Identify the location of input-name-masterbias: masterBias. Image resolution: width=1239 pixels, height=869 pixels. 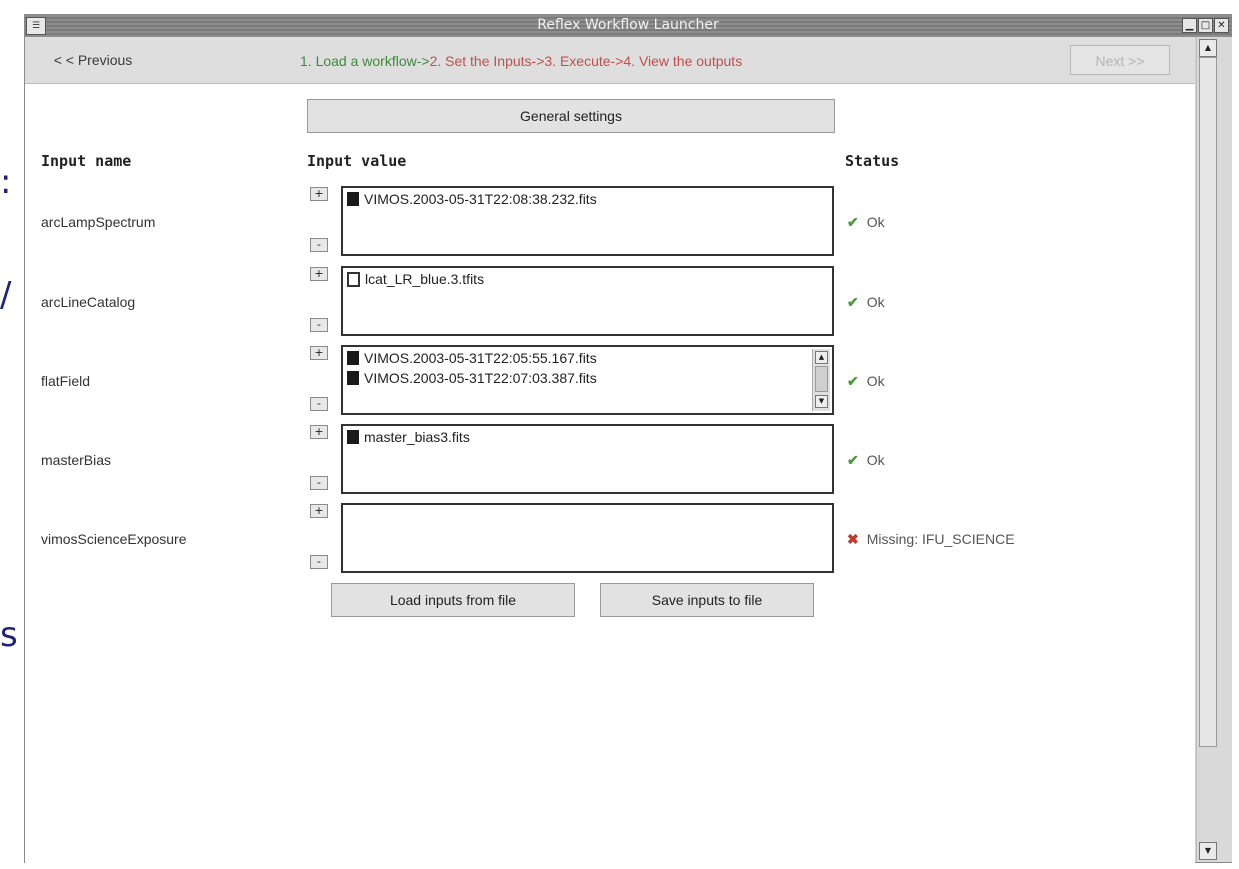
(76, 460).